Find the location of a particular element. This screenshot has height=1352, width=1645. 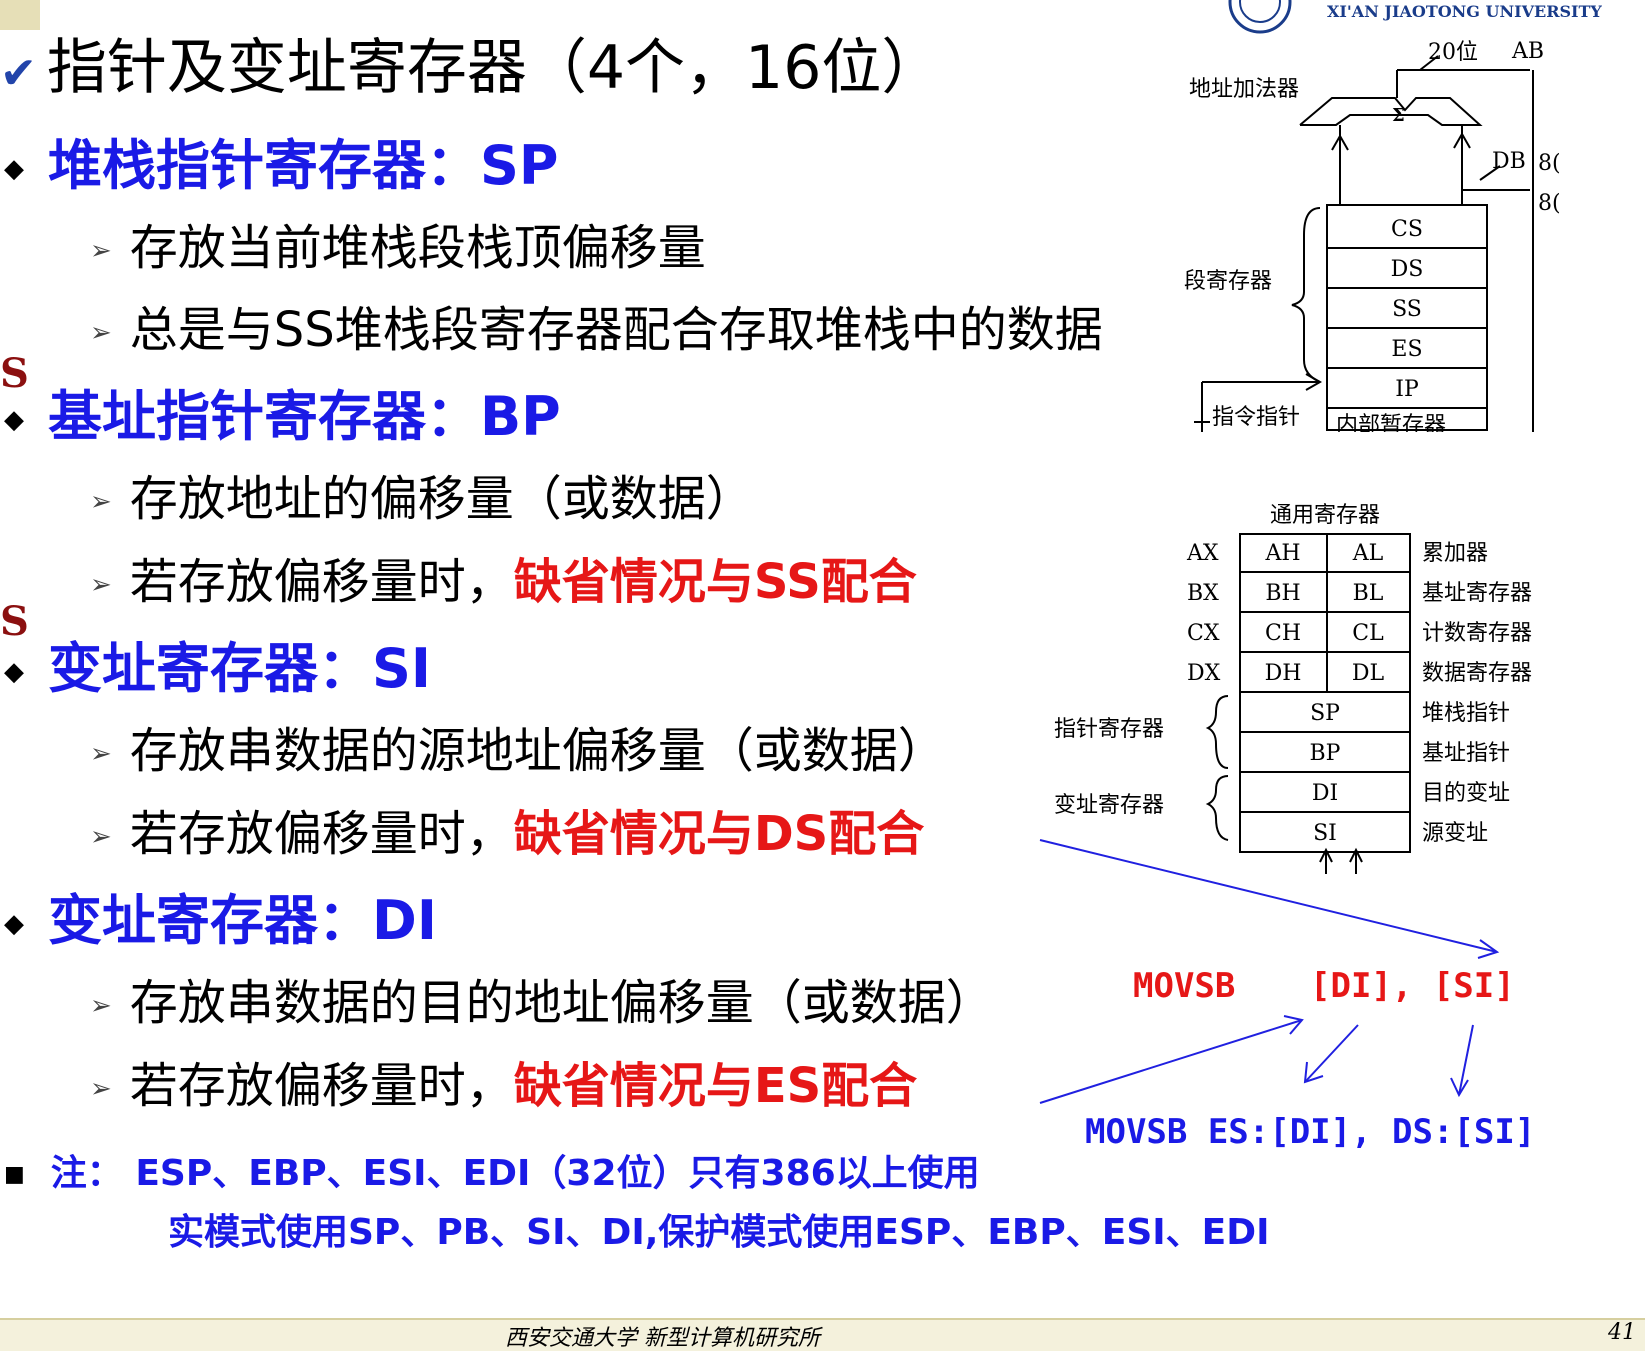

desc-dx: 数据寄存器 is located at coordinates (1477, 673).